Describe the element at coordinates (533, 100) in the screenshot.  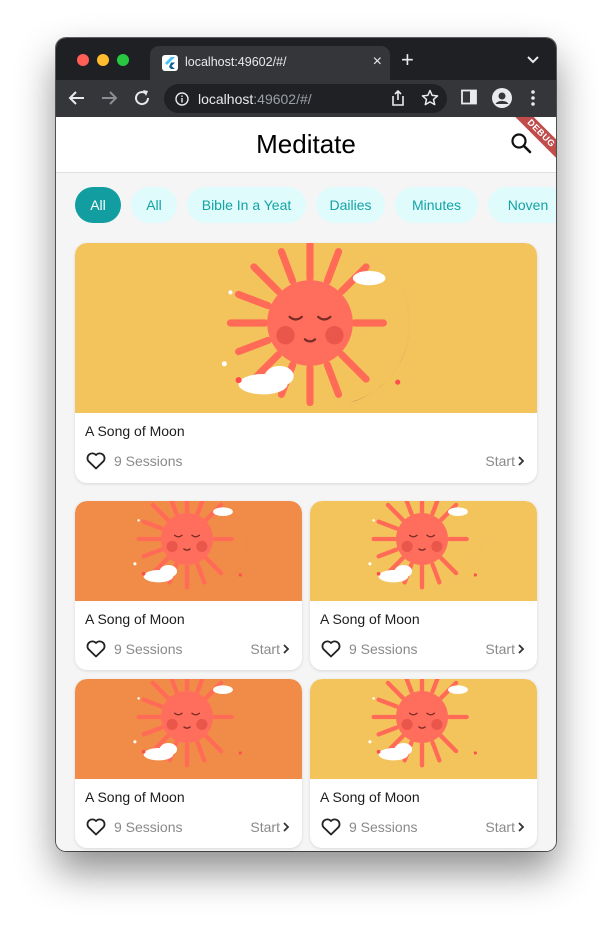
I see `more-menu-icon` at that location.